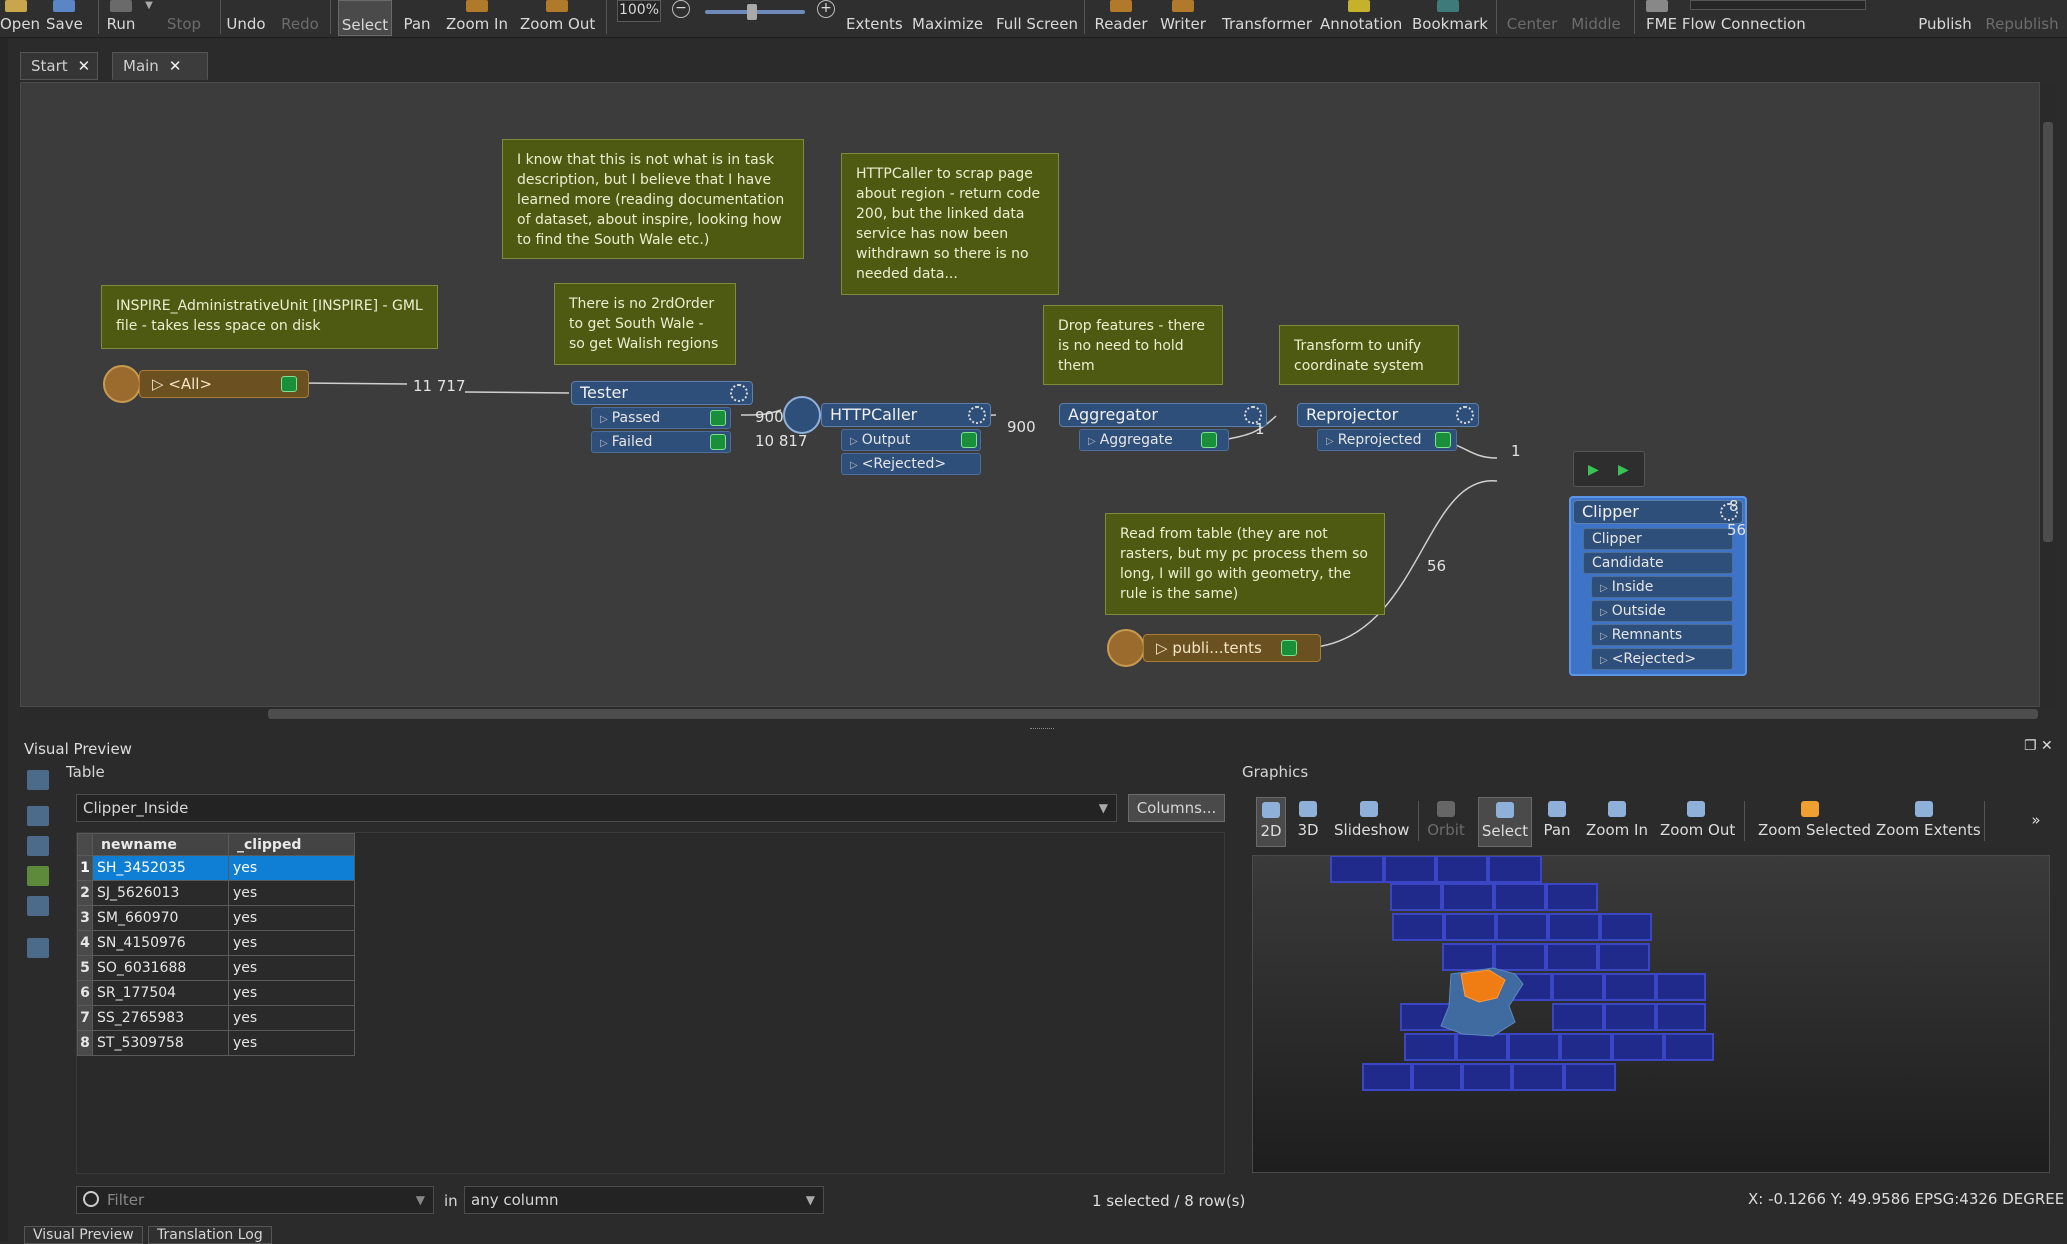 This screenshot has height=1244, width=2067. What do you see at coordinates (1446, 822) in the screenshot?
I see `orbit-button: Orbit` at bounding box center [1446, 822].